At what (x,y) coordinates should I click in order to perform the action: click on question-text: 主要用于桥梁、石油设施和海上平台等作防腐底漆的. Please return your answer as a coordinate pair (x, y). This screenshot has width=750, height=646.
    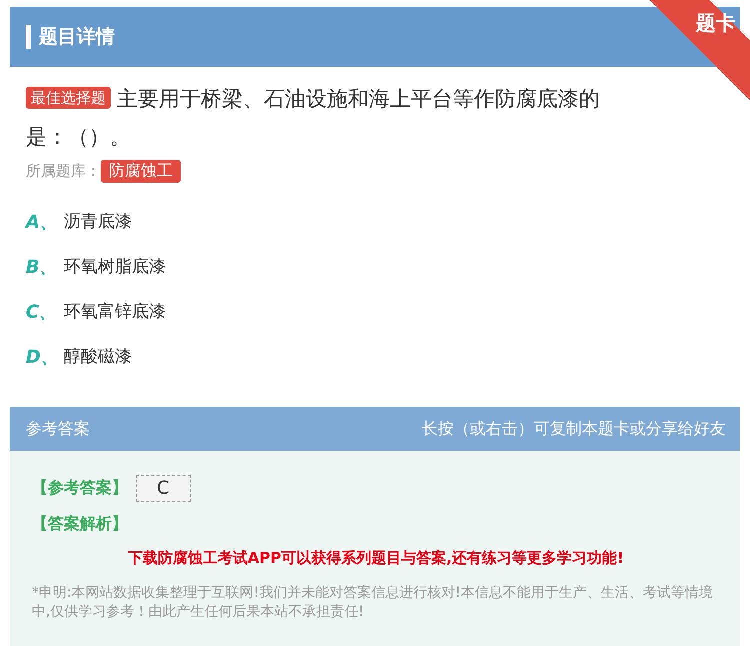
    Looking at the image, I should click on (358, 99).